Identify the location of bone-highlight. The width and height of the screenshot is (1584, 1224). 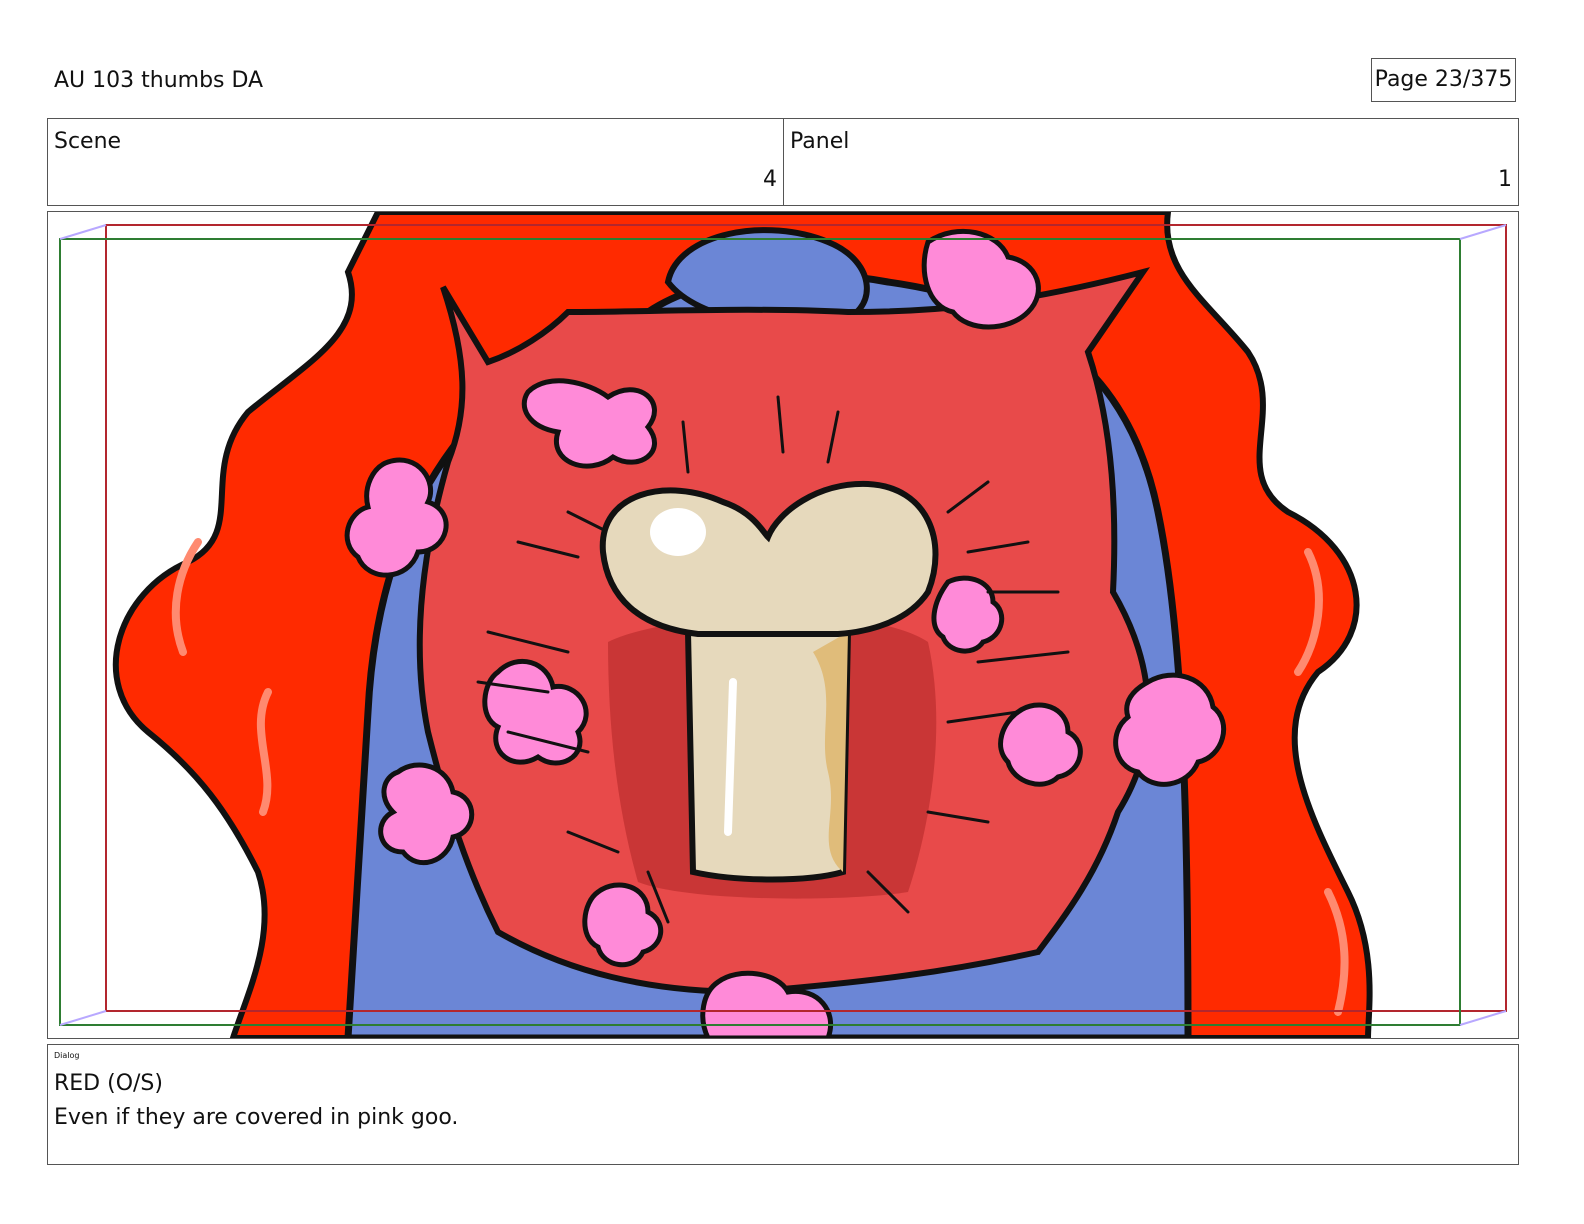
(678, 532).